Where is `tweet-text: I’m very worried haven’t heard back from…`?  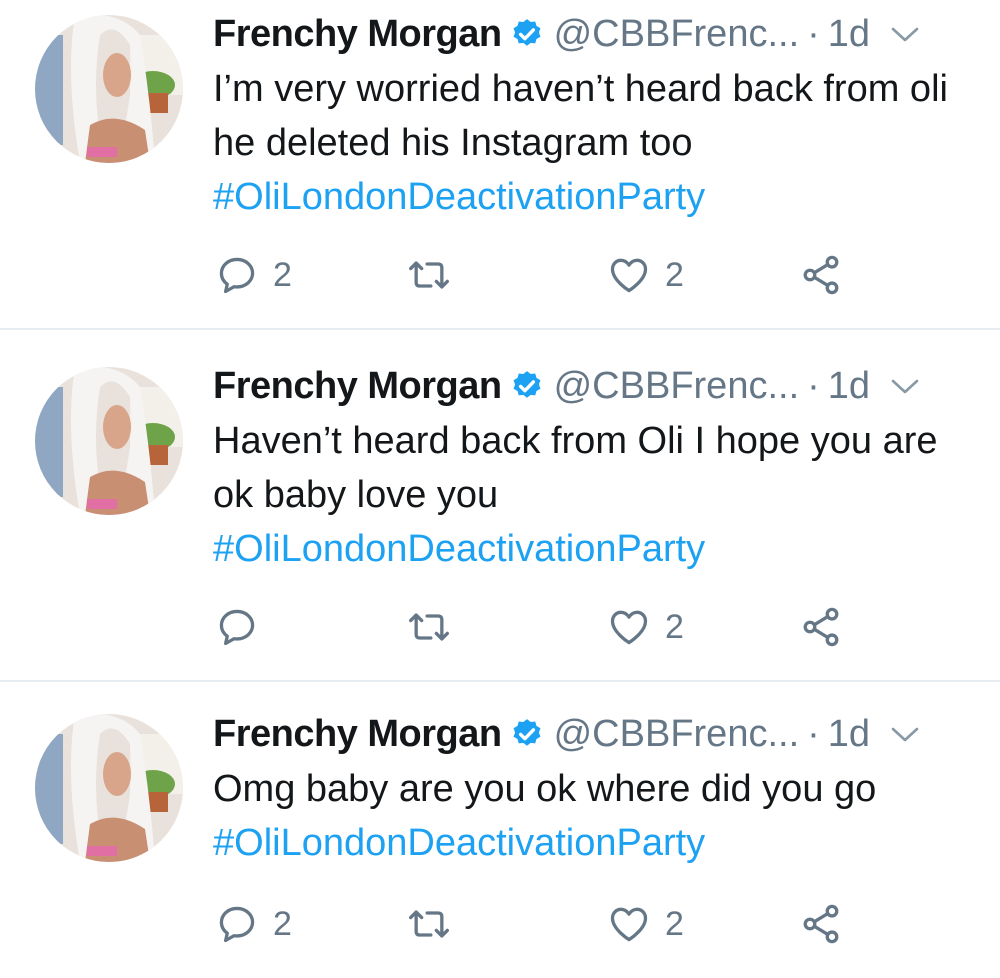 tweet-text: I’m very worried haven’t heard back from… is located at coordinates (591, 143).